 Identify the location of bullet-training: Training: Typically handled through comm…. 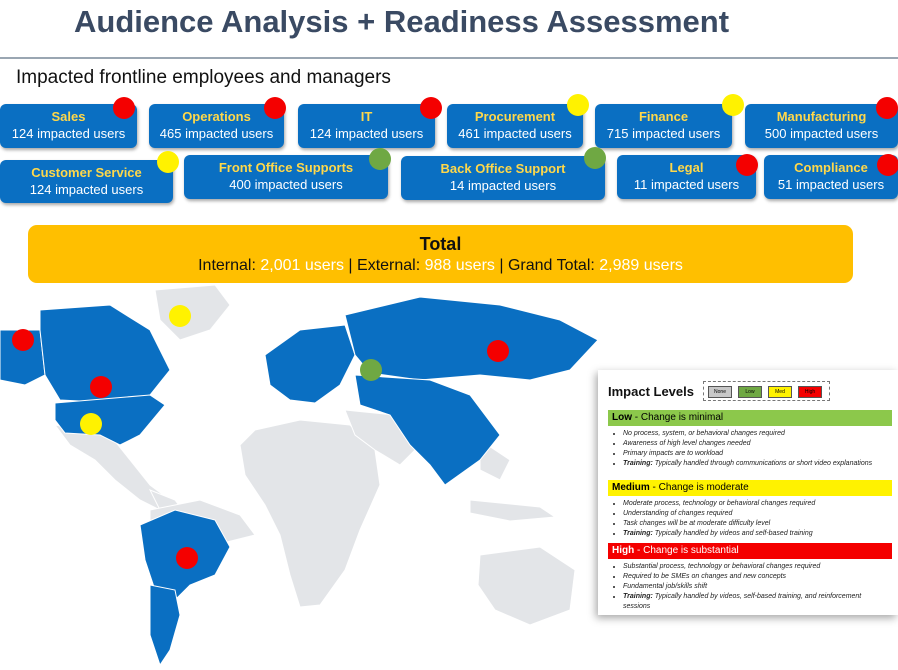
(755, 464).